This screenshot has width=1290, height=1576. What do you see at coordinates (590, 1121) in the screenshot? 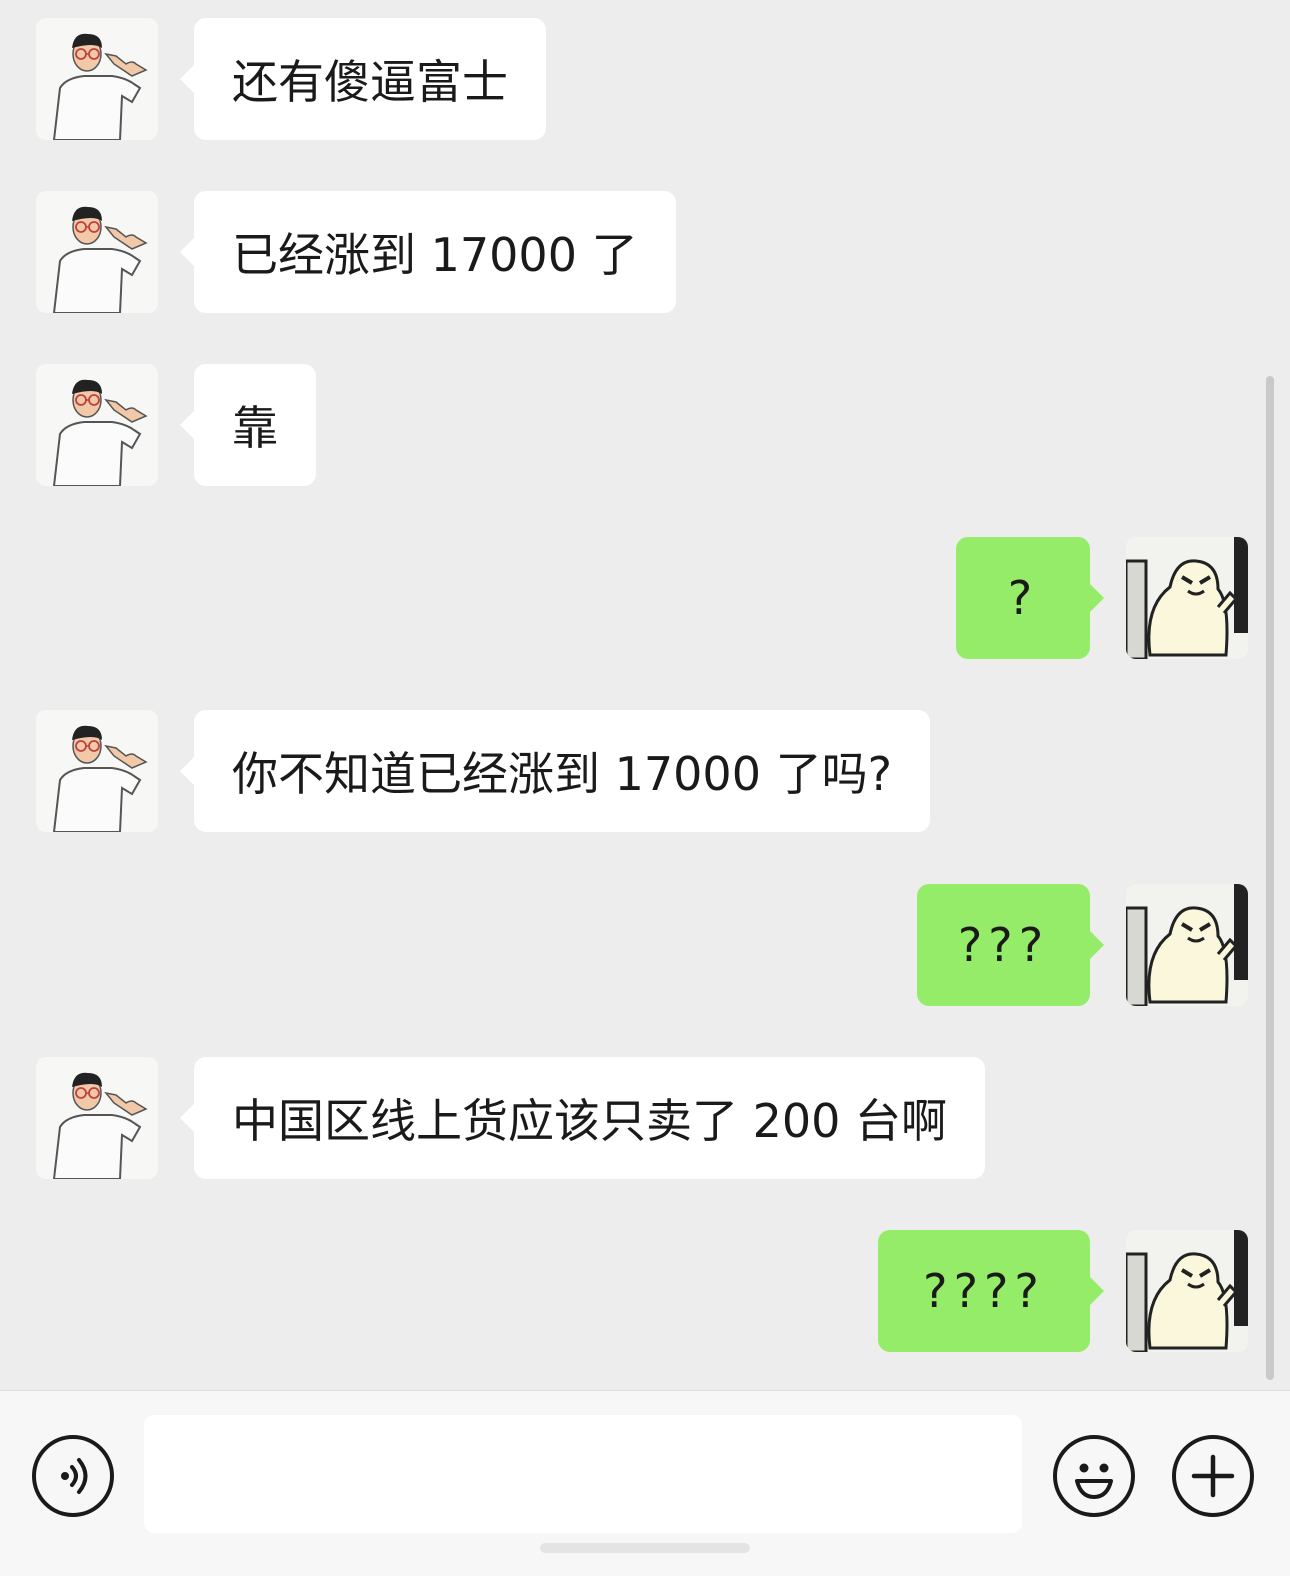
I see `message-text: 中国区线上货应该只卖了 200 台啊` at bounding box center [590, 1121].